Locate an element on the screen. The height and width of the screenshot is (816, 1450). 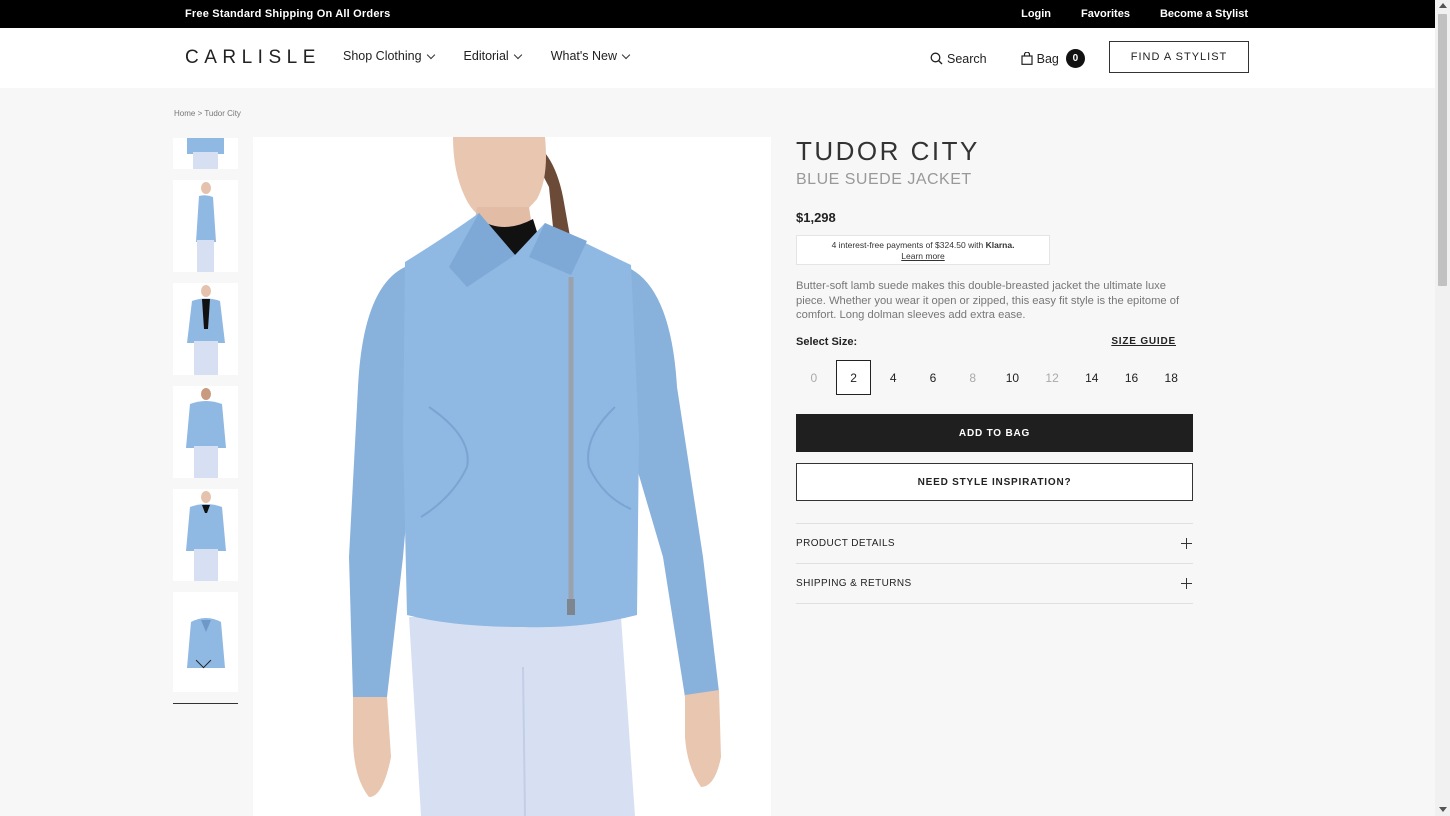
product-subtitle: BLUE SUEDE JACKET is located at coordinates (884, 179).